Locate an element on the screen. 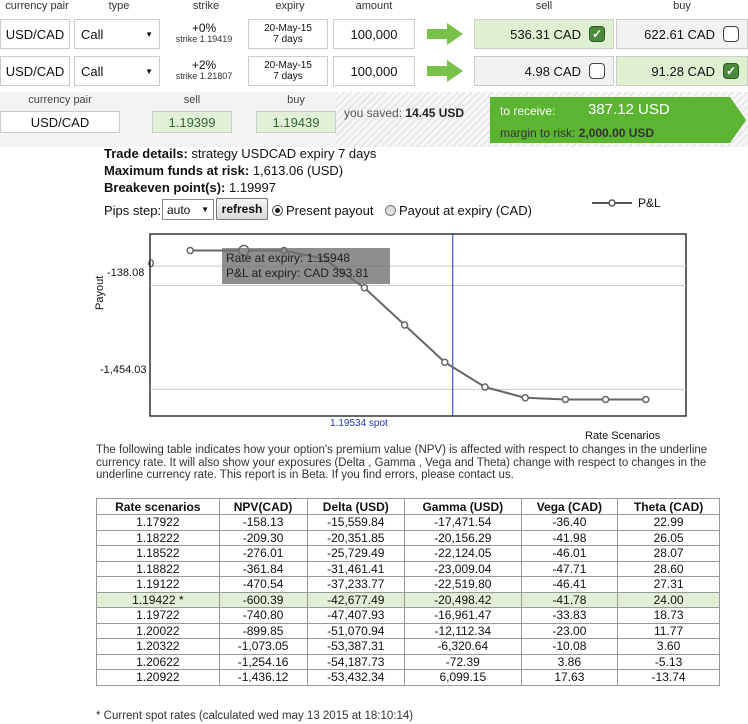 The height and width of the screenshot is (724, 748). table-cell: 1.18522 is located at coordinates (158, 553).